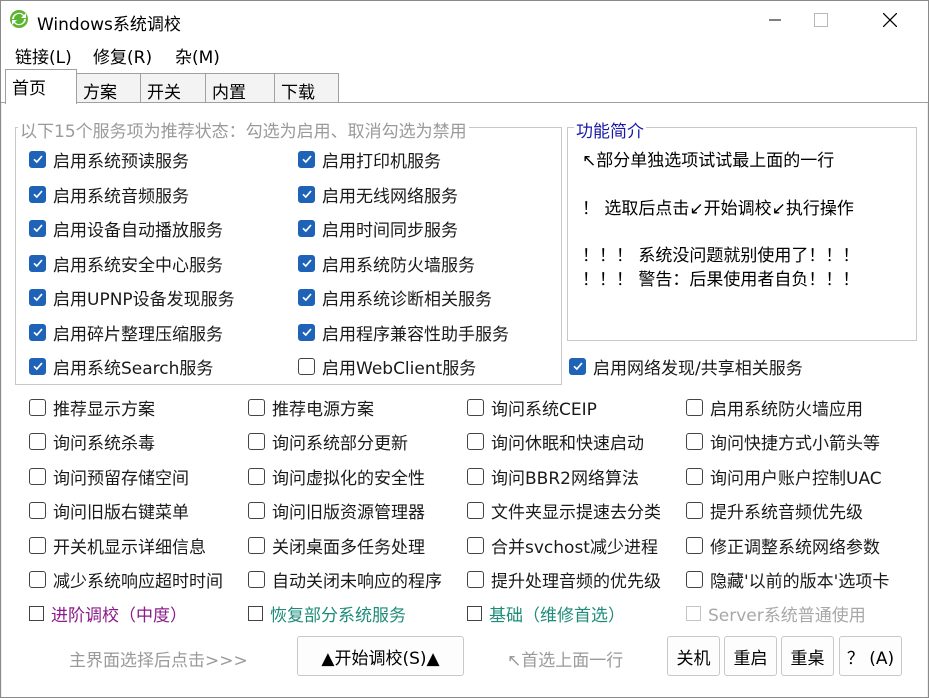 The height and width of the screenshot is (698, 929). I want to click on option-checkbox: 询问休眠和快速启动, so click(555, 441).